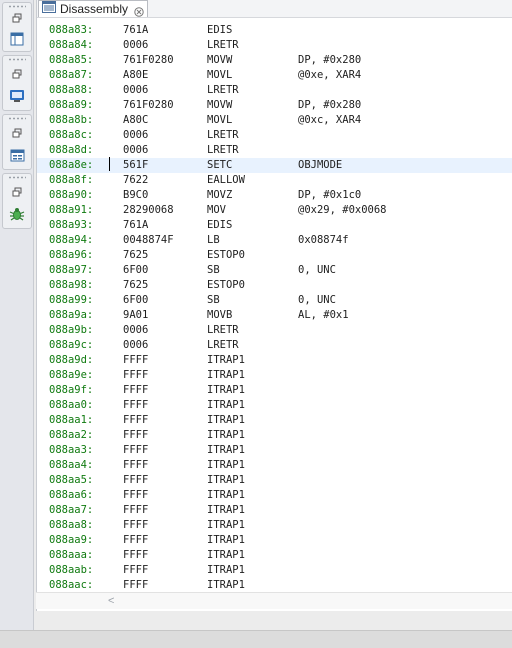  I want to click on table-row: 088a94: 0048874F LB 0x08874f, so click(274, 240).